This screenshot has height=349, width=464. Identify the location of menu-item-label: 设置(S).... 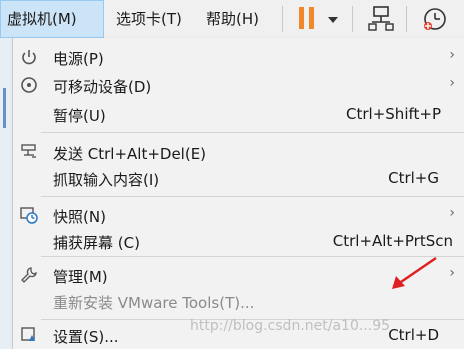
(86, 337).